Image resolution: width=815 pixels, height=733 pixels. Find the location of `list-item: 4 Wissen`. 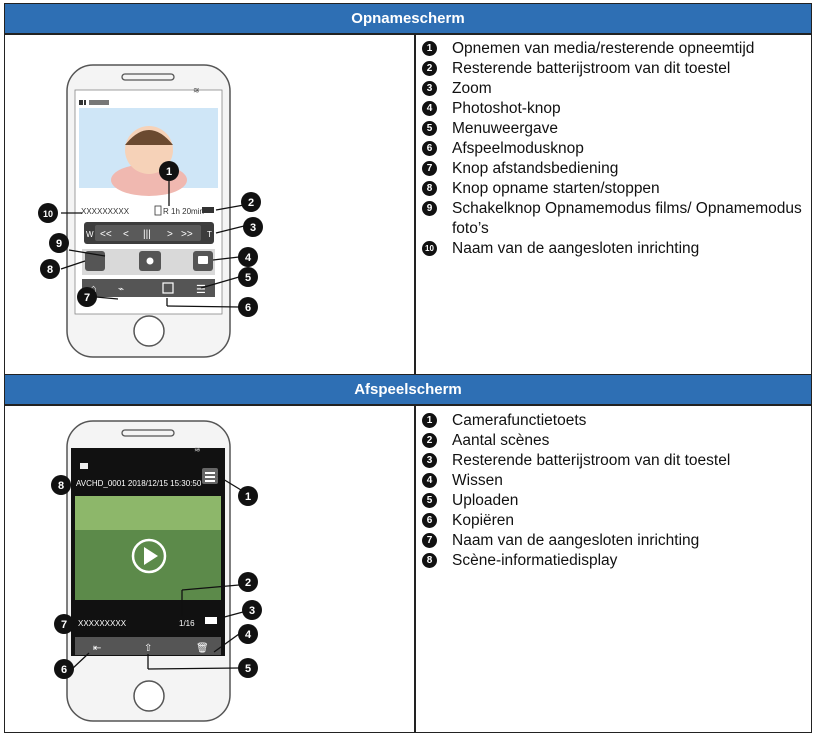

list-item: 4 Wissen is located at coordinates (575, 481).